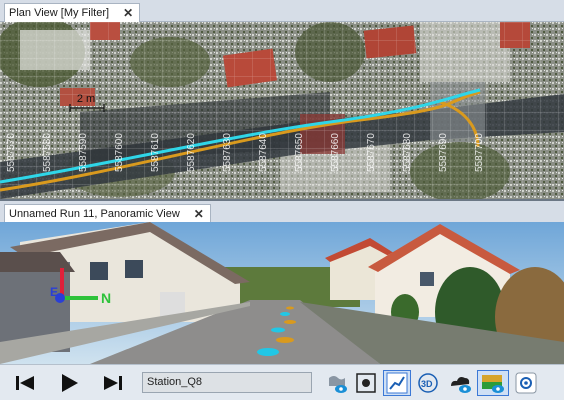  Describe the element at coordinates (106, 298) in the screenshot. I see `axis-north-label: N` at that location.